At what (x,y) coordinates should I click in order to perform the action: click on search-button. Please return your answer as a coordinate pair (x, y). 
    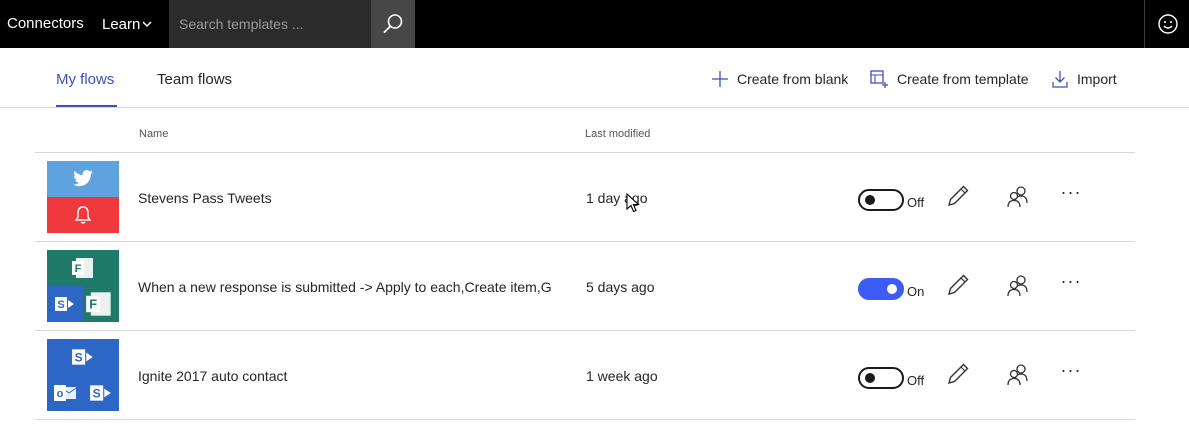
    Looking at the image, I should click on (393, 24).